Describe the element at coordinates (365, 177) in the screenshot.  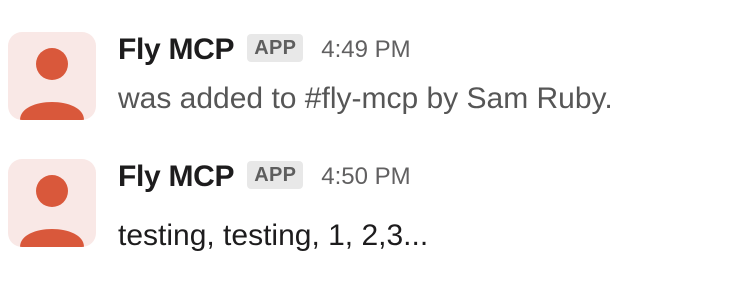
I see `timestamp: 4:50 PM` at that location.